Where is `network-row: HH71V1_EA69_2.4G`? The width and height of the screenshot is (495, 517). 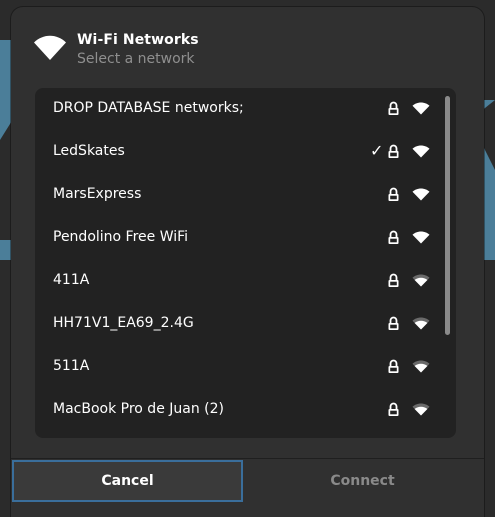
network-row: HH71V1_EA69_2.4G is located at coordinates (245, 324).